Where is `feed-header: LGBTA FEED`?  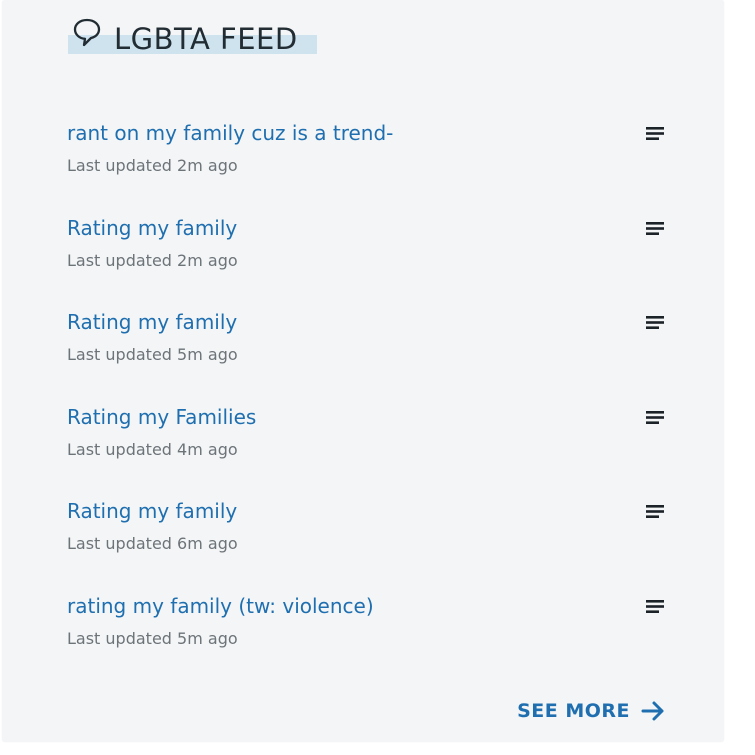
feed-header: LGBTA FEED is located at coordinates (191, 36).